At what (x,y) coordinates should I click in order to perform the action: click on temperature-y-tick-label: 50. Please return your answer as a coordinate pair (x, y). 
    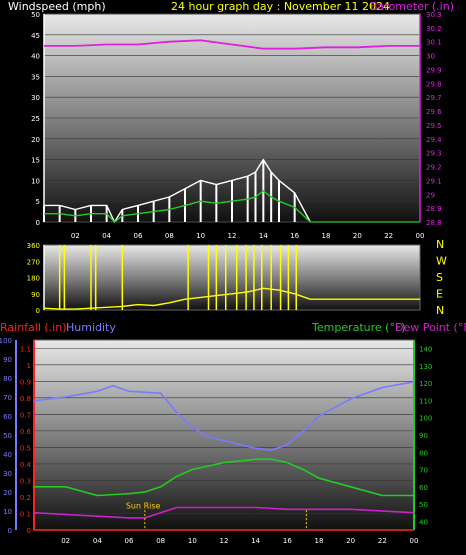
    Looking at the image, I should click on (423, 505).